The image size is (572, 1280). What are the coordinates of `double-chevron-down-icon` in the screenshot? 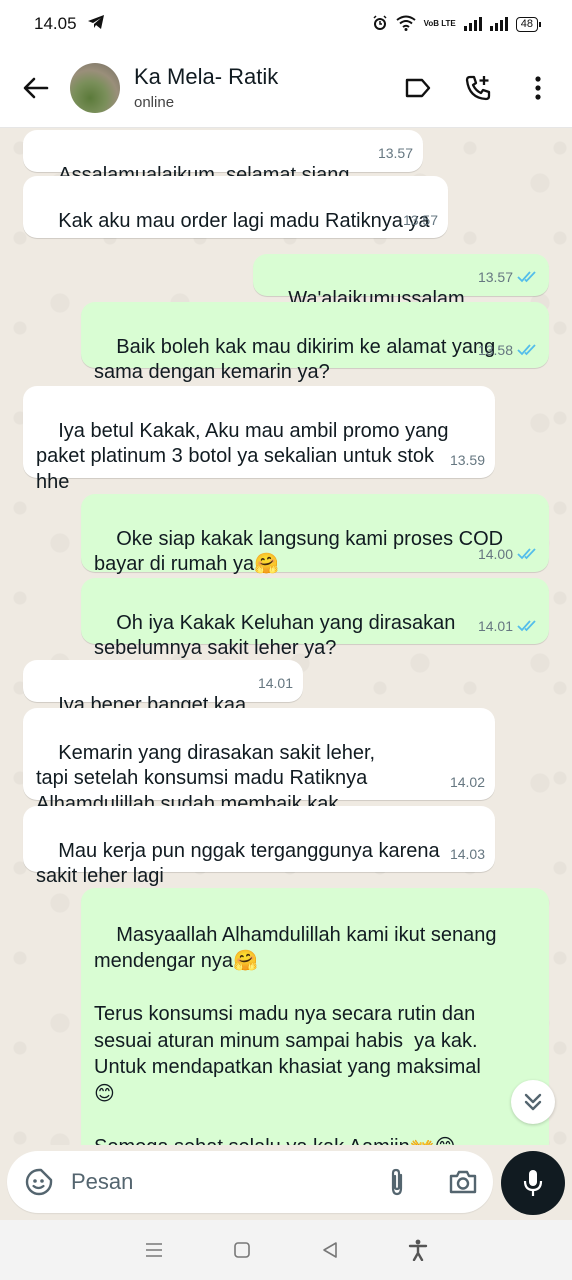 It's located at (533, 1102).